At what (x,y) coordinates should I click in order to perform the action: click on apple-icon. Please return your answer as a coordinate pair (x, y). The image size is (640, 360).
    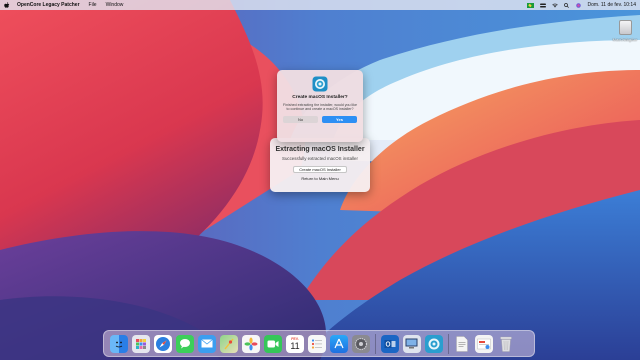
    Looking at the image, I should click on (7, 5).